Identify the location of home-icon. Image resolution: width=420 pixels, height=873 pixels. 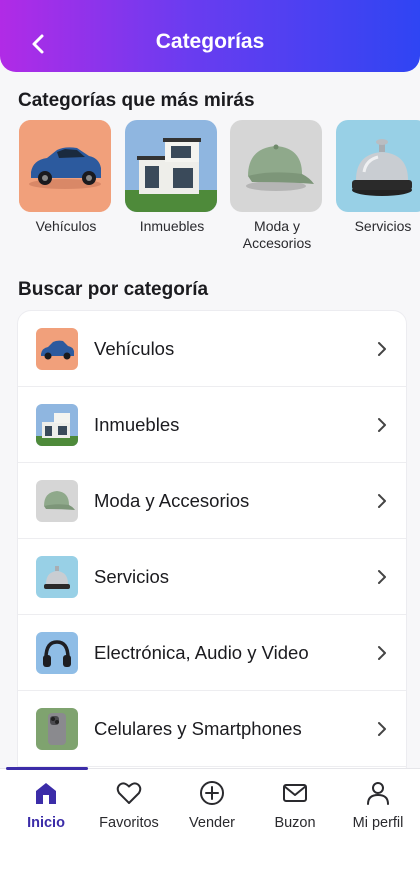
(46, 793).